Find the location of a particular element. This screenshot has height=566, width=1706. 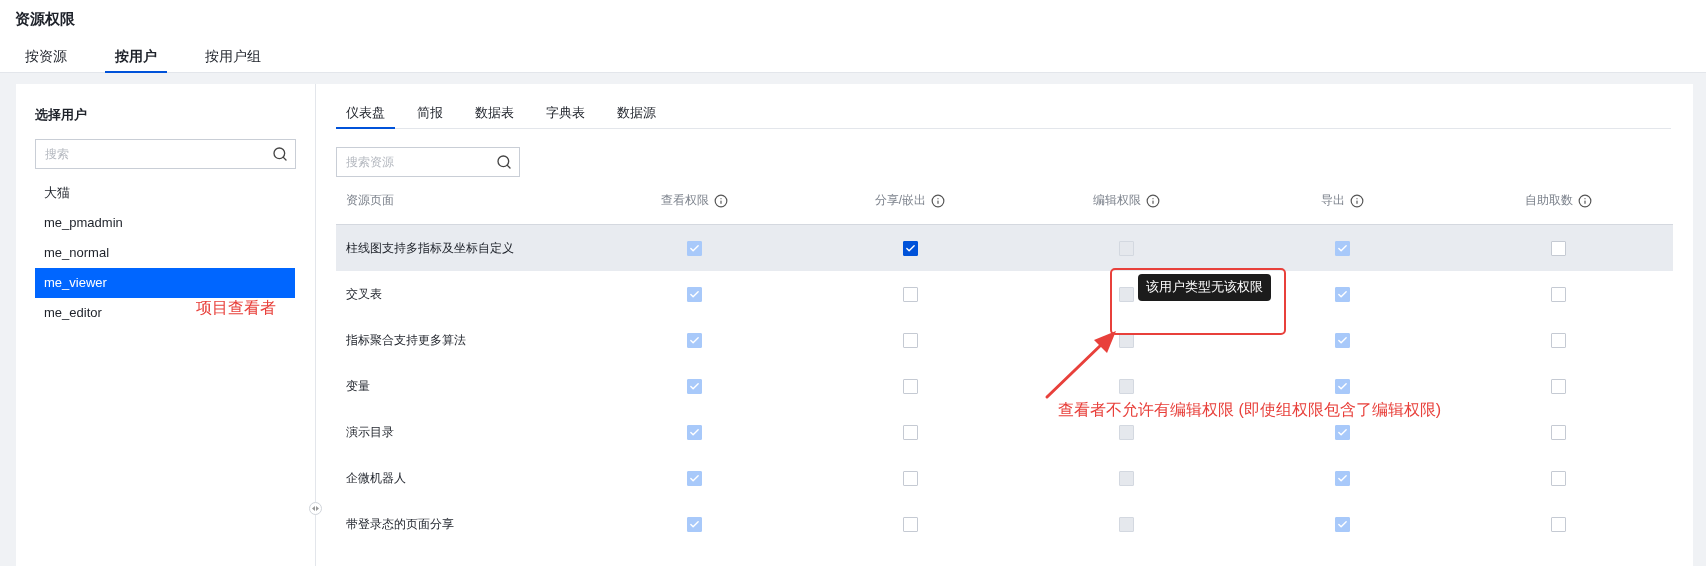

panel-title: 选择用户 is located at coordinates (61, 115).